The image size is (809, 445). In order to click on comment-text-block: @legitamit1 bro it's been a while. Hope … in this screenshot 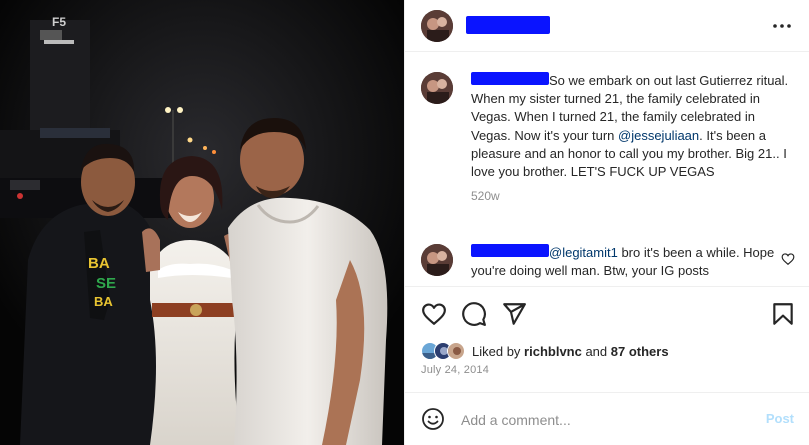, I will do `click(626, 262)`.